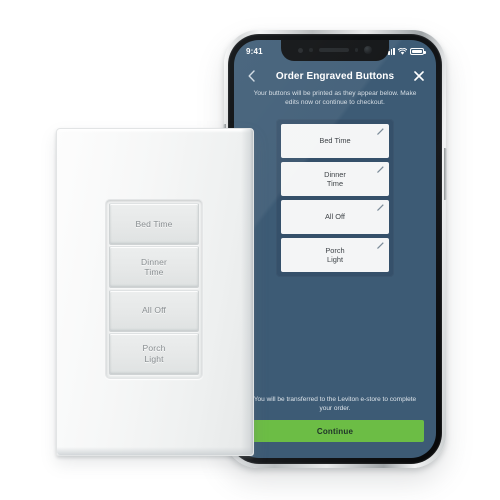 Image resolution: width=500 pixels, height=500 pixels. I want to click on plate-key-label: Porch Light, so click(154, 353).